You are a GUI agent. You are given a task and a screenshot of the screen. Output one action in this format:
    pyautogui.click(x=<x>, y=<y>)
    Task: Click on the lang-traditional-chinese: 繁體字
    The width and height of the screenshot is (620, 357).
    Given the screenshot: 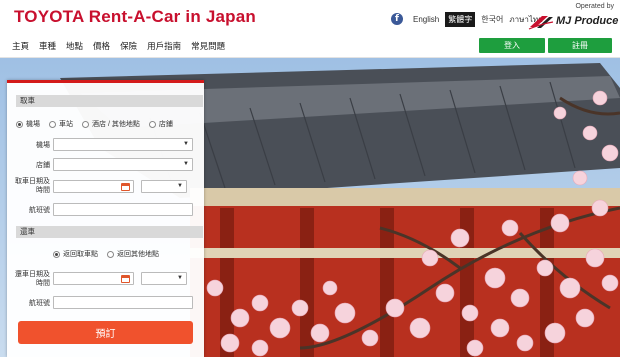 What is the action you would take?
    pyautogui.click(x=460, y=19)
    